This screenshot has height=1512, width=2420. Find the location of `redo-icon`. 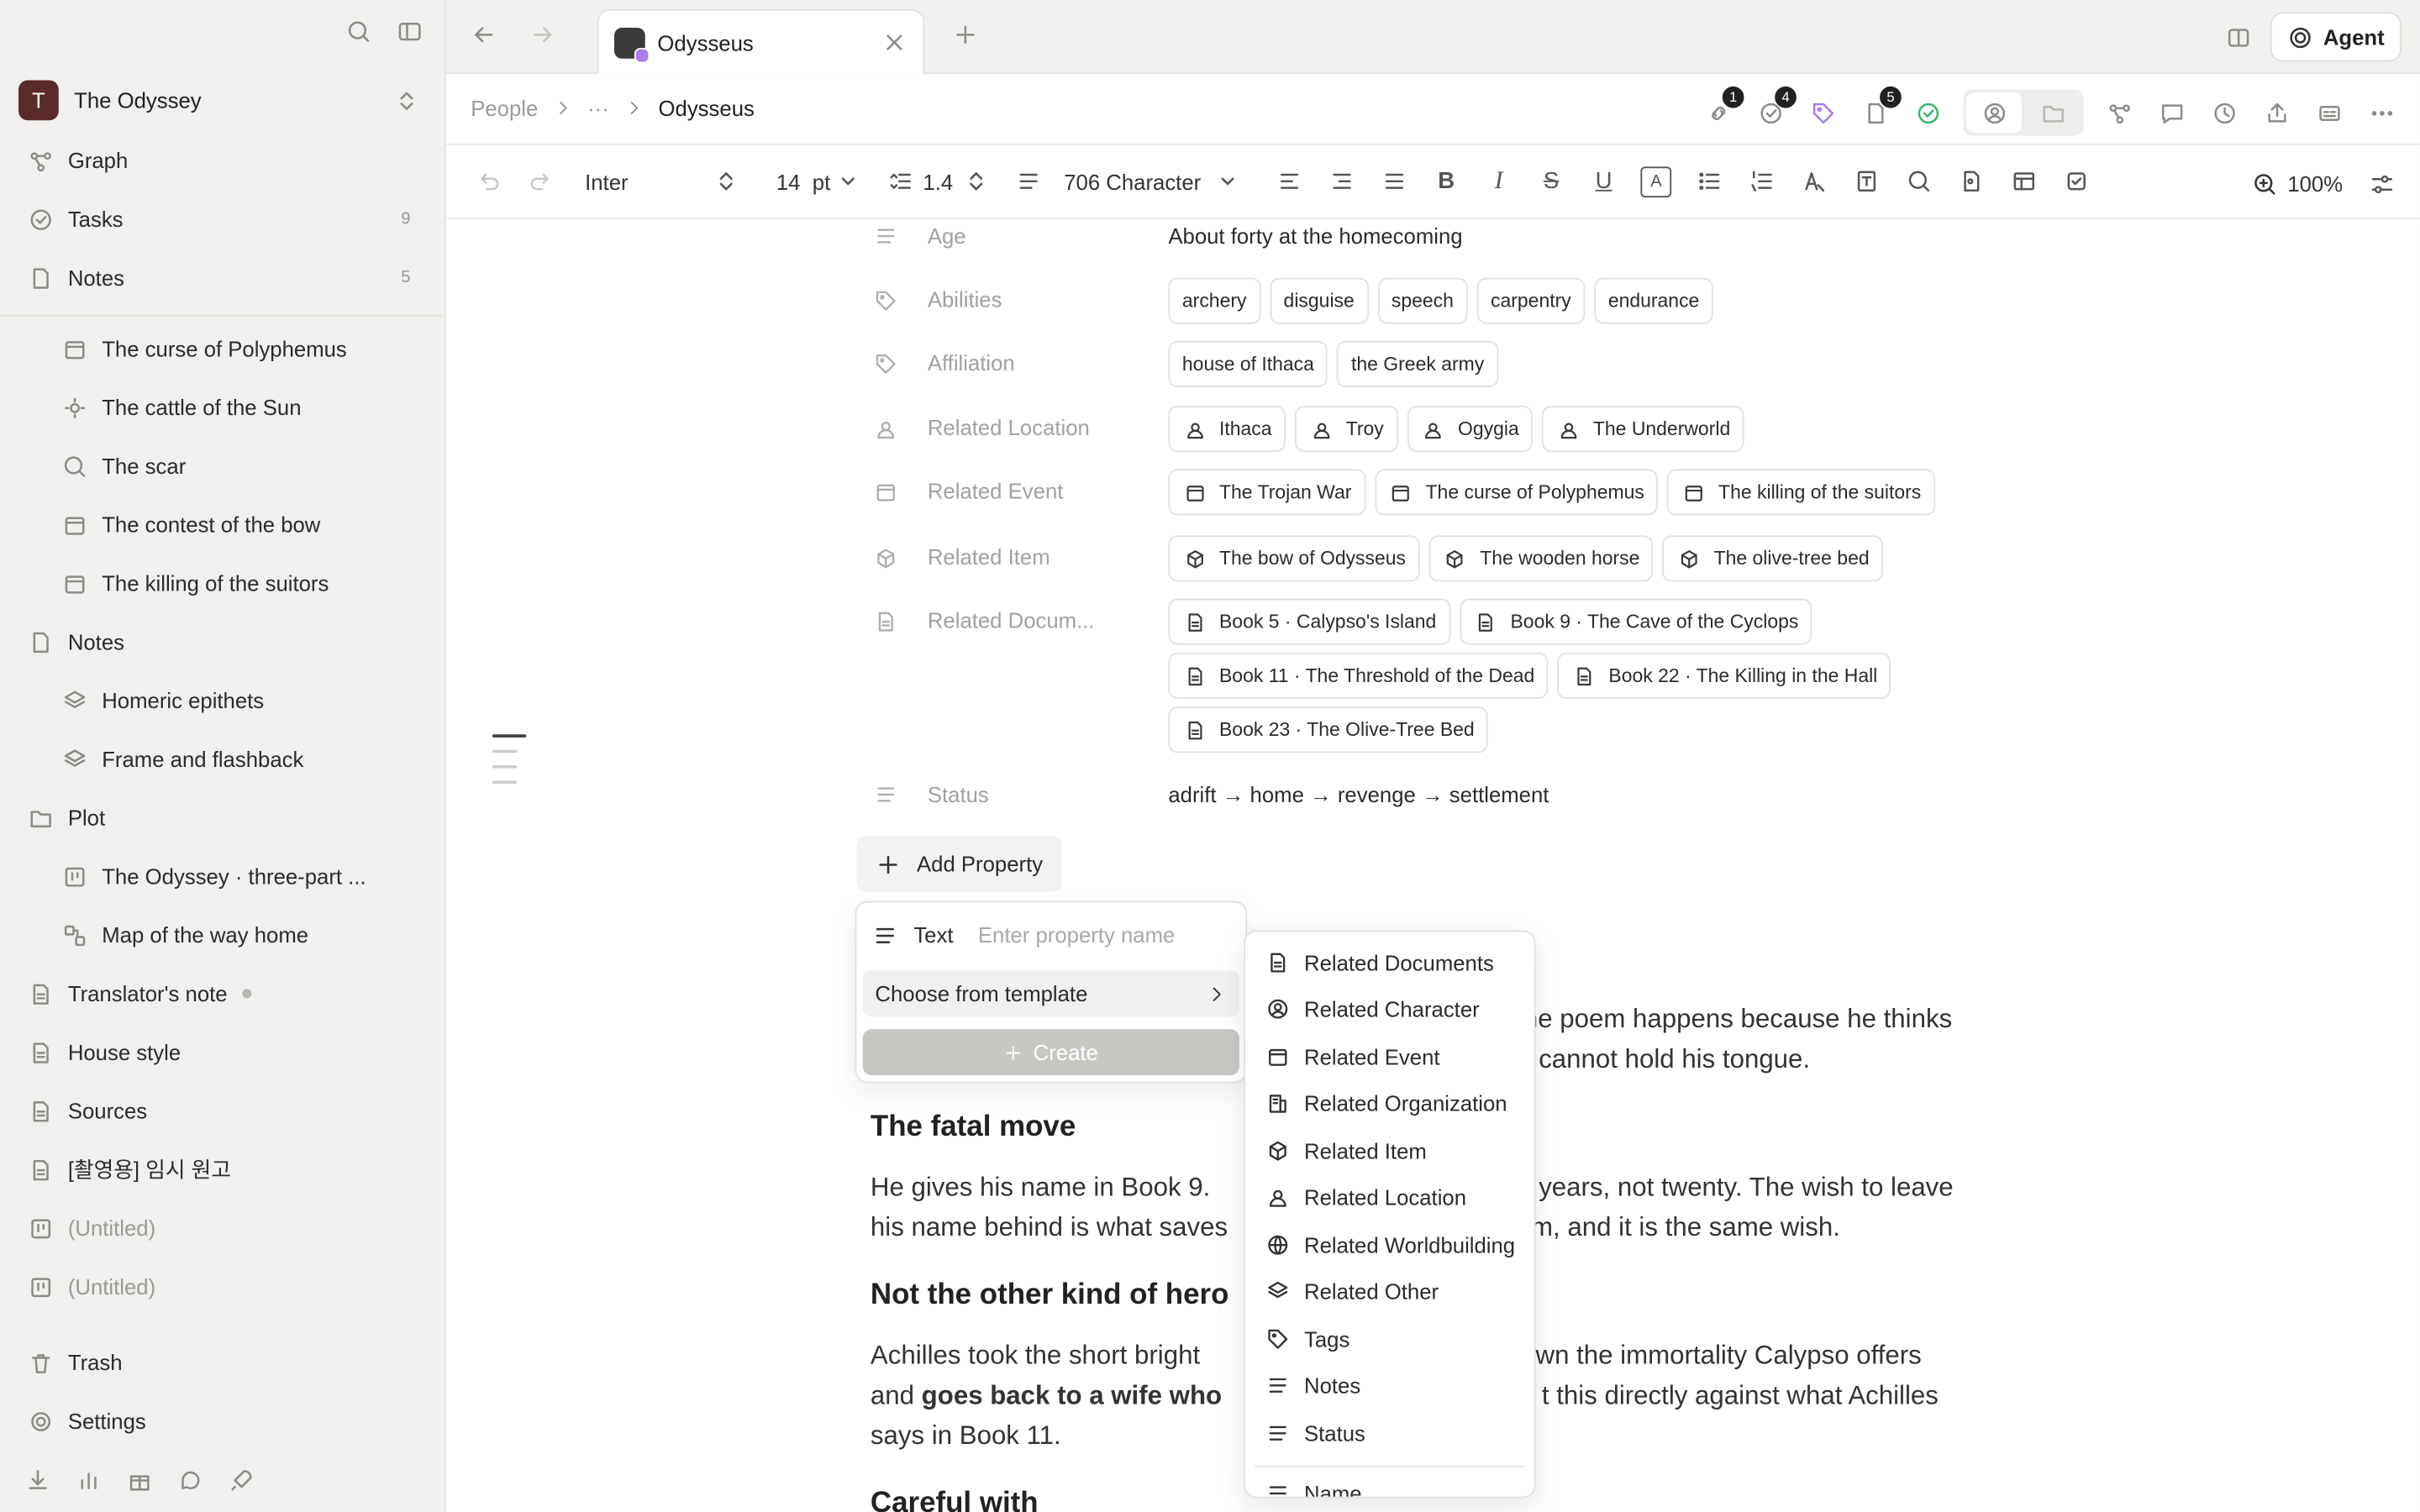

redo-icon is located at coordinates (540, 181).